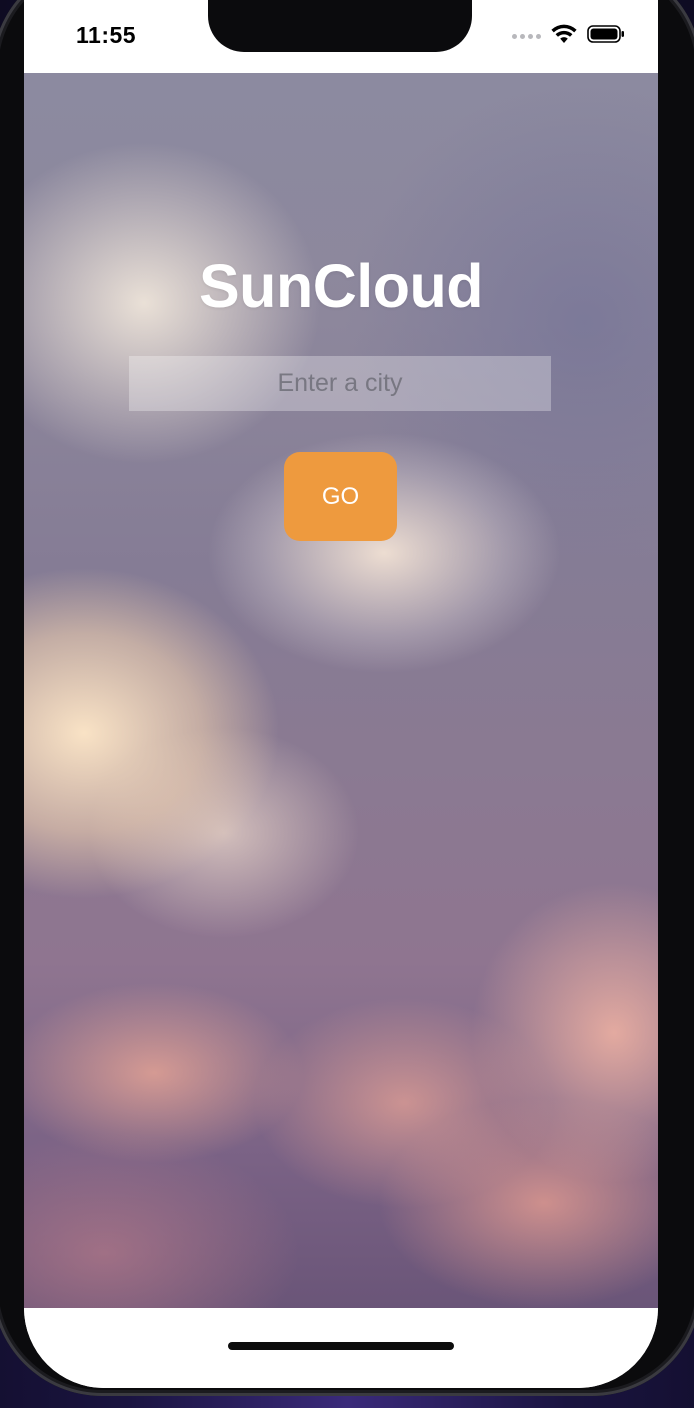  I want to click on city-input, so click(340, 383).